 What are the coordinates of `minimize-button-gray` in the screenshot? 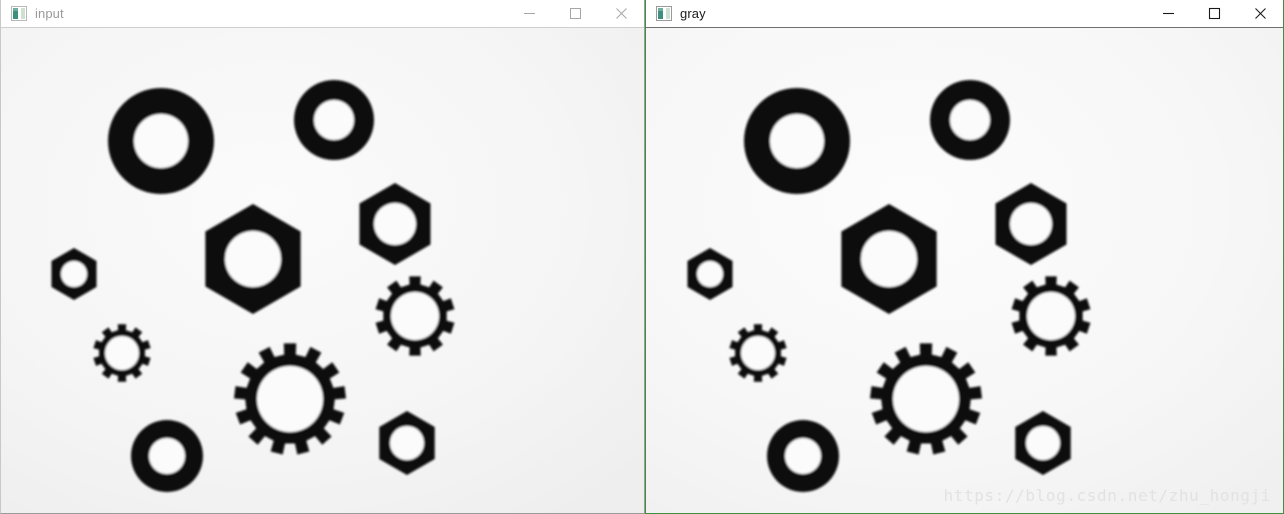 It's located at (1168, 13).